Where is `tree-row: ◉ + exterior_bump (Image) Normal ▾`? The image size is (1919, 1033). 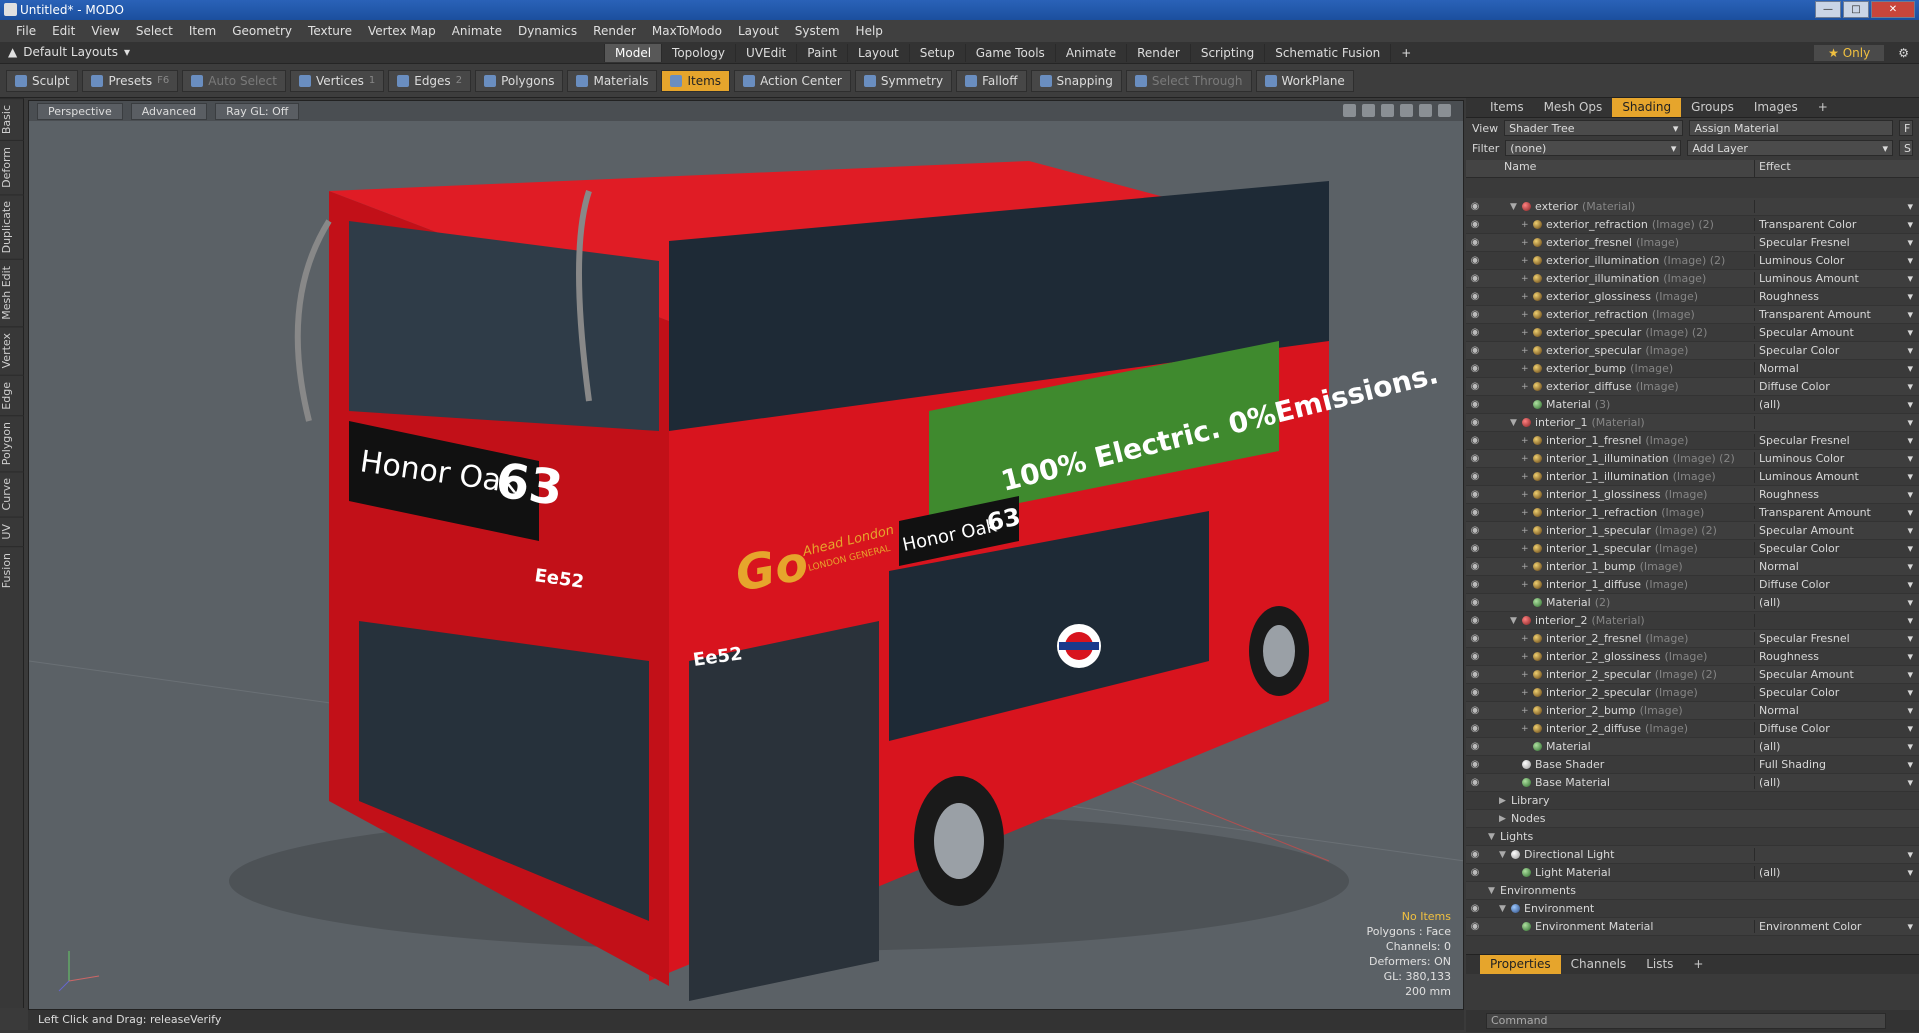
tree-row: ◉ + exterior_bump (Image) Normal ▾ is located at coordinates (1692, 369).